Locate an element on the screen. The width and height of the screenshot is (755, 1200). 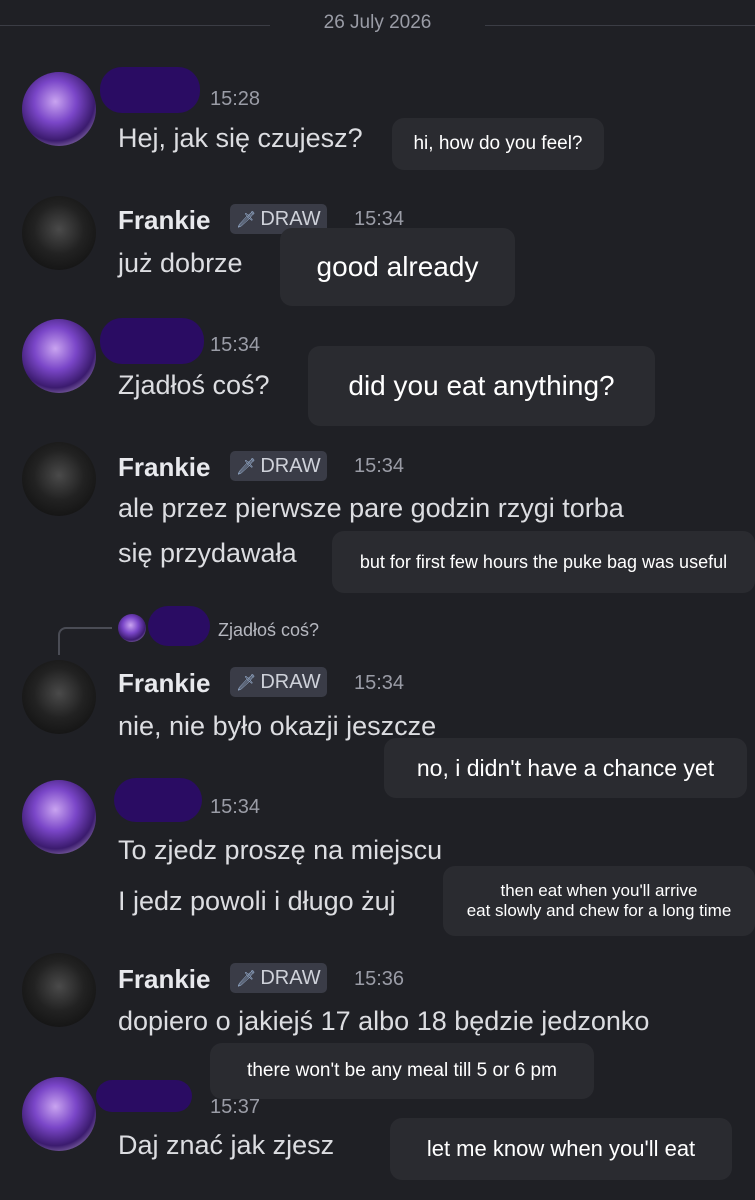
message-text: To zjedz proszę na miejscu is located at coordinates (280, 850).